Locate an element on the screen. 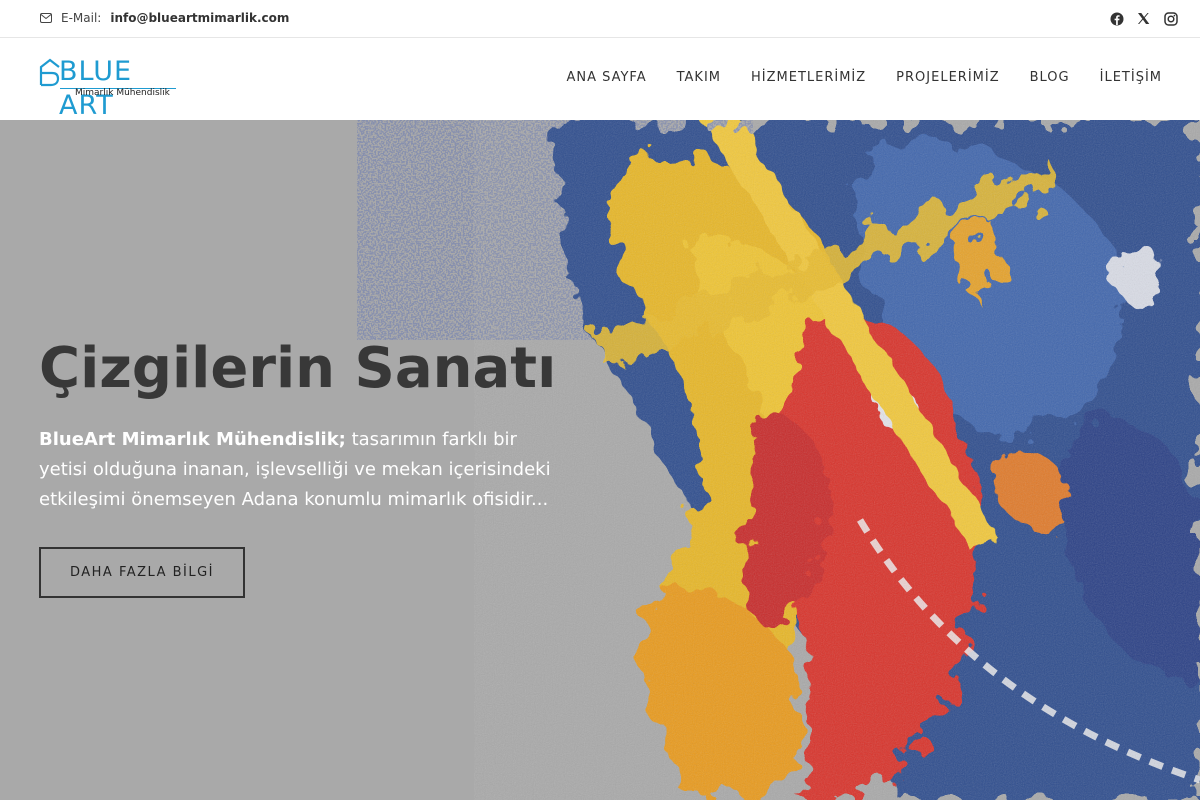 This screenshot has width=1200, height=800. nav-item-takim: TAKIM is located at coordinates (699, 77).